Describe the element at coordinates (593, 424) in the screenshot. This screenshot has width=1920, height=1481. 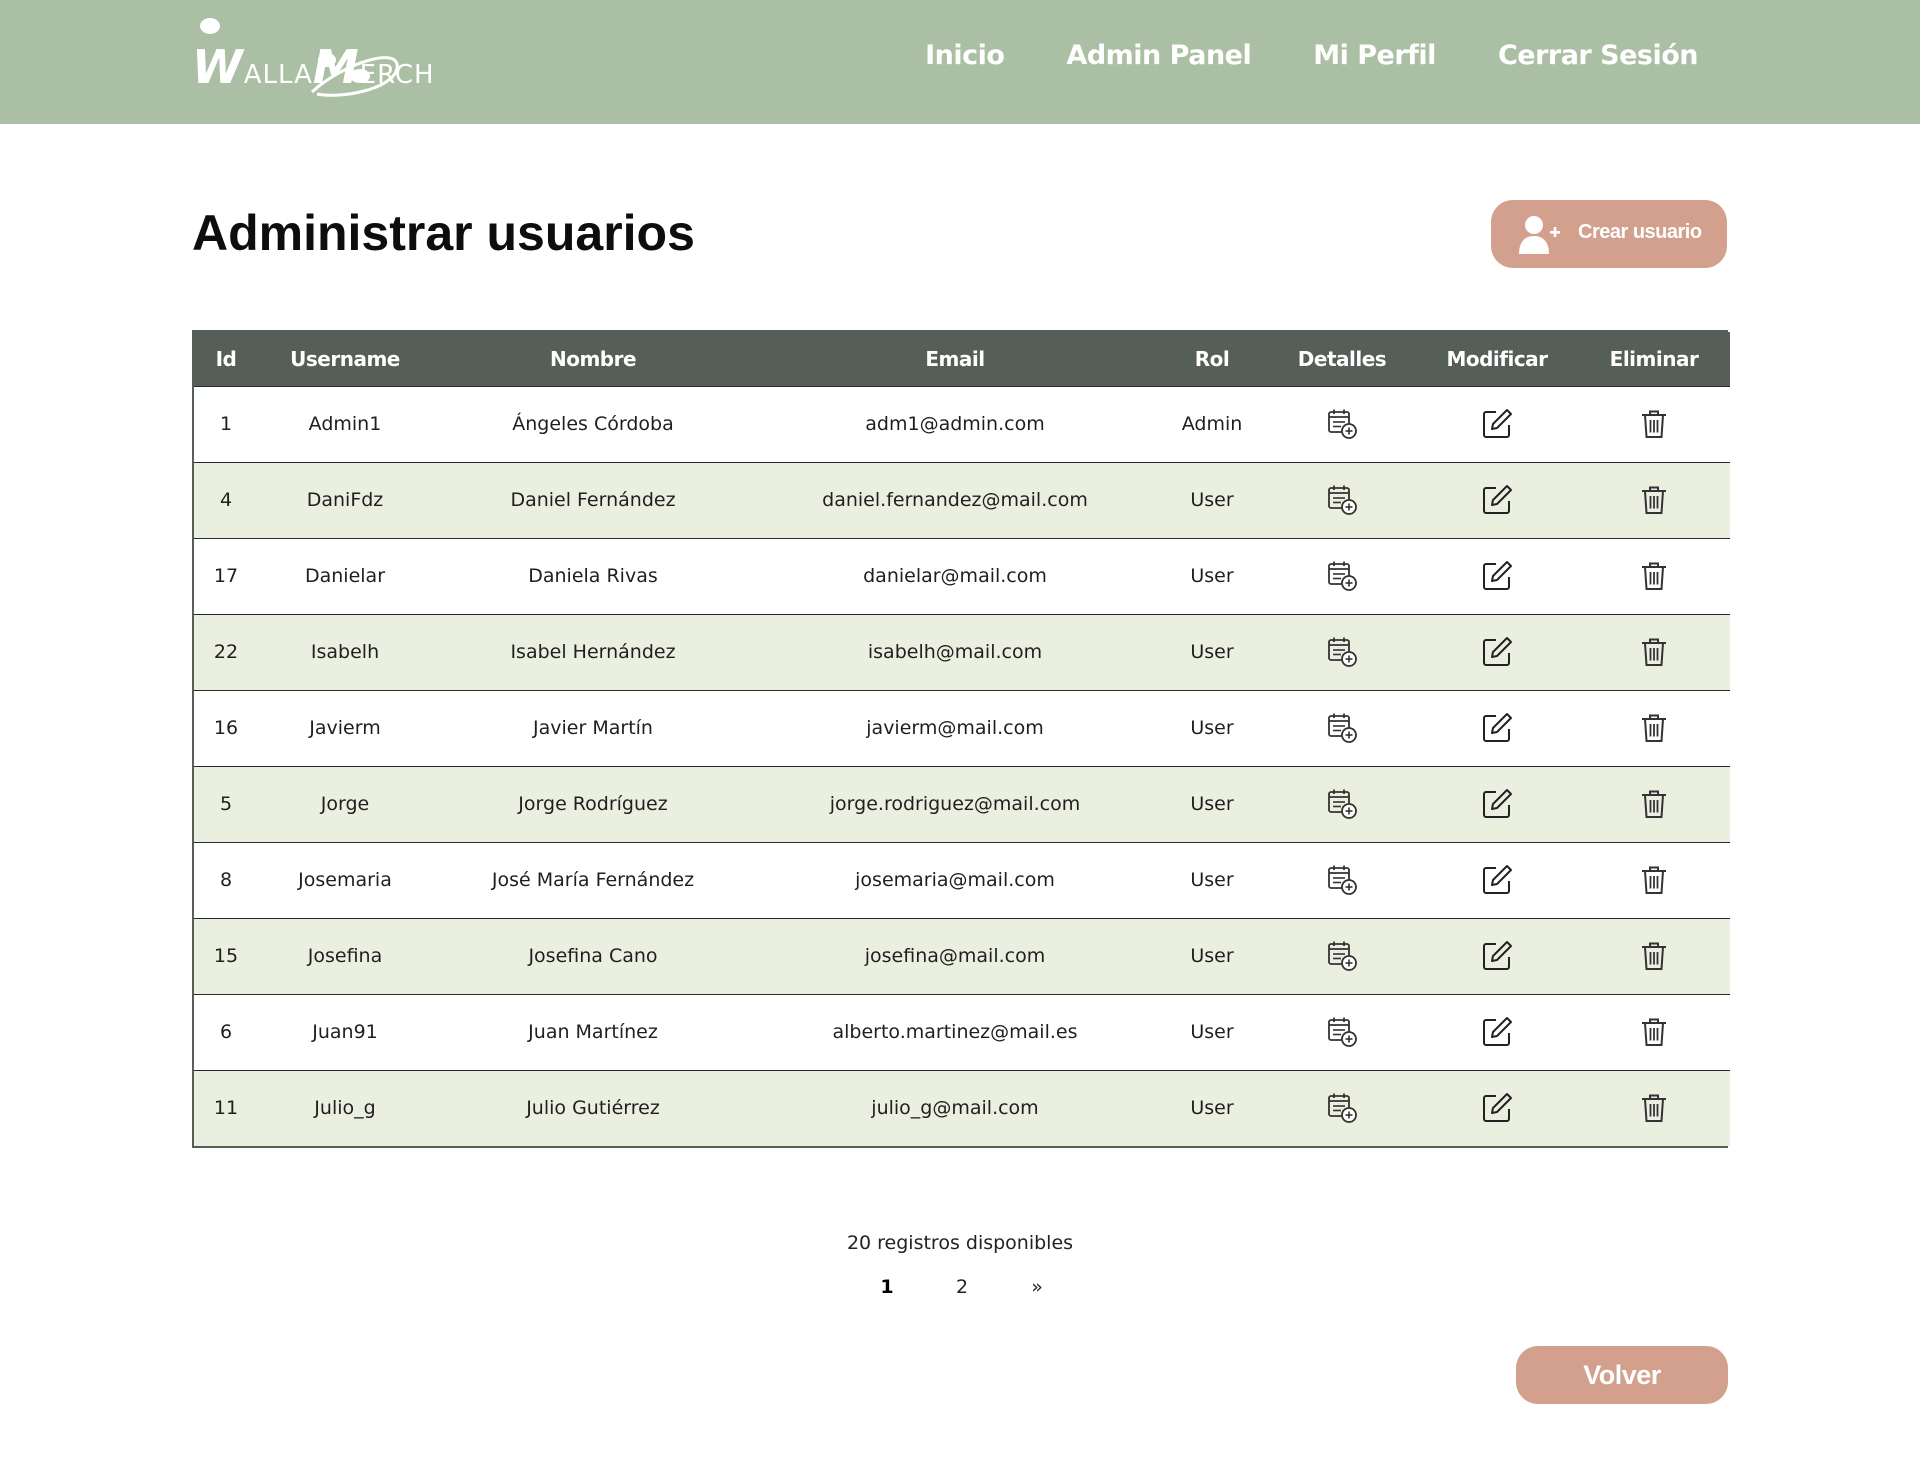
I see `cell-nombre: Ángeles Córdoba` at that location.